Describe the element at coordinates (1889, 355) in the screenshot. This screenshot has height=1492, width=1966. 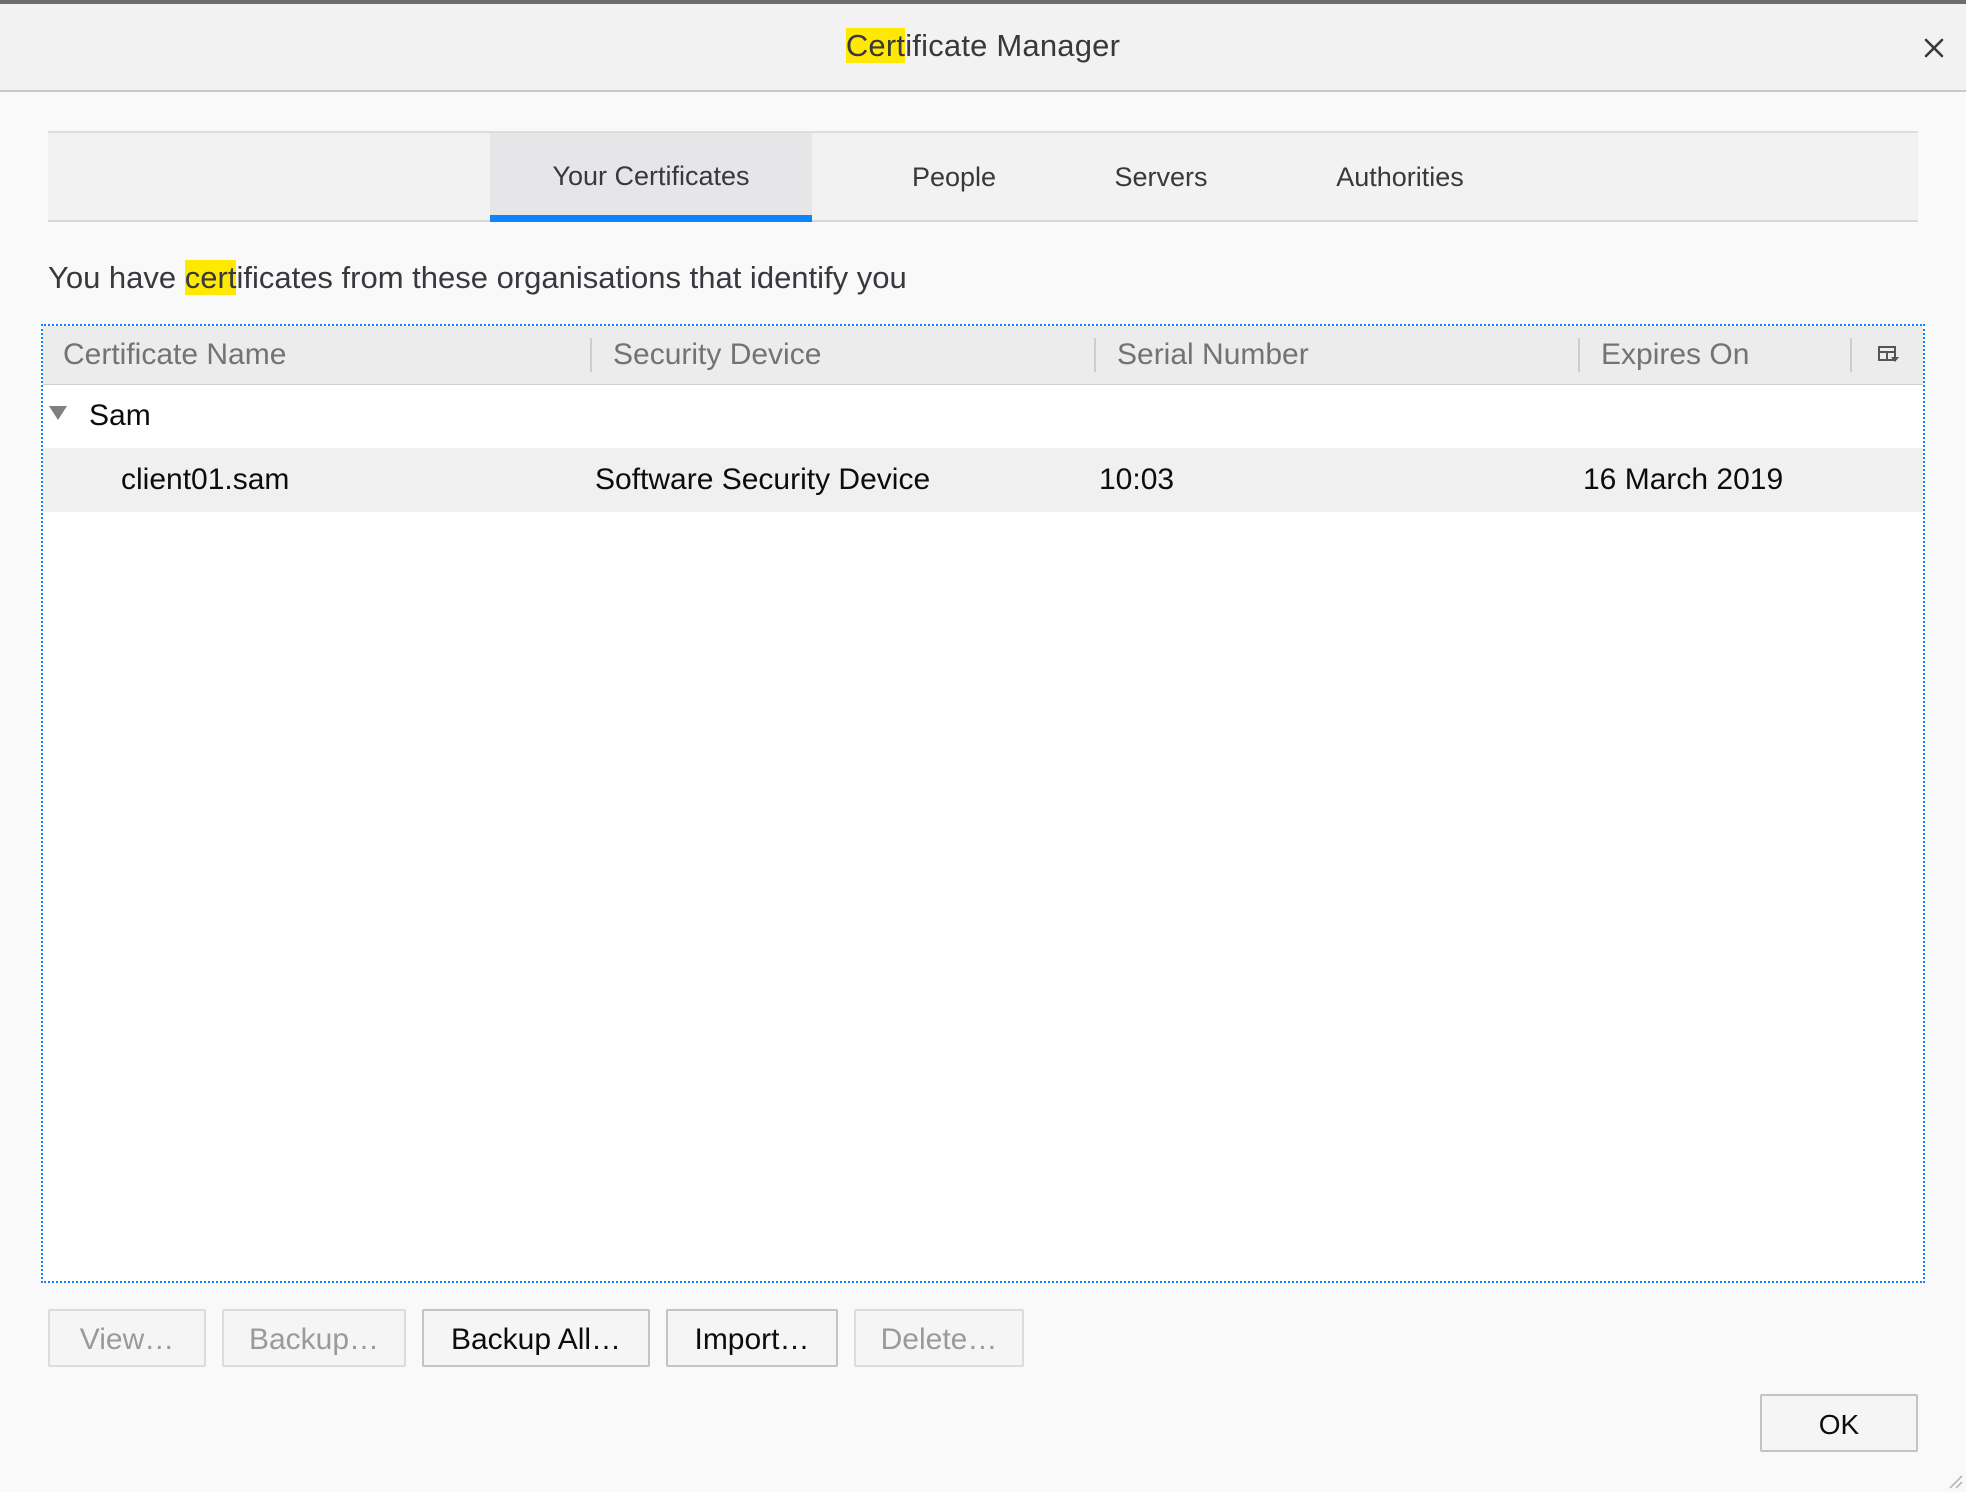
I see `column-picker-icon` at that location.